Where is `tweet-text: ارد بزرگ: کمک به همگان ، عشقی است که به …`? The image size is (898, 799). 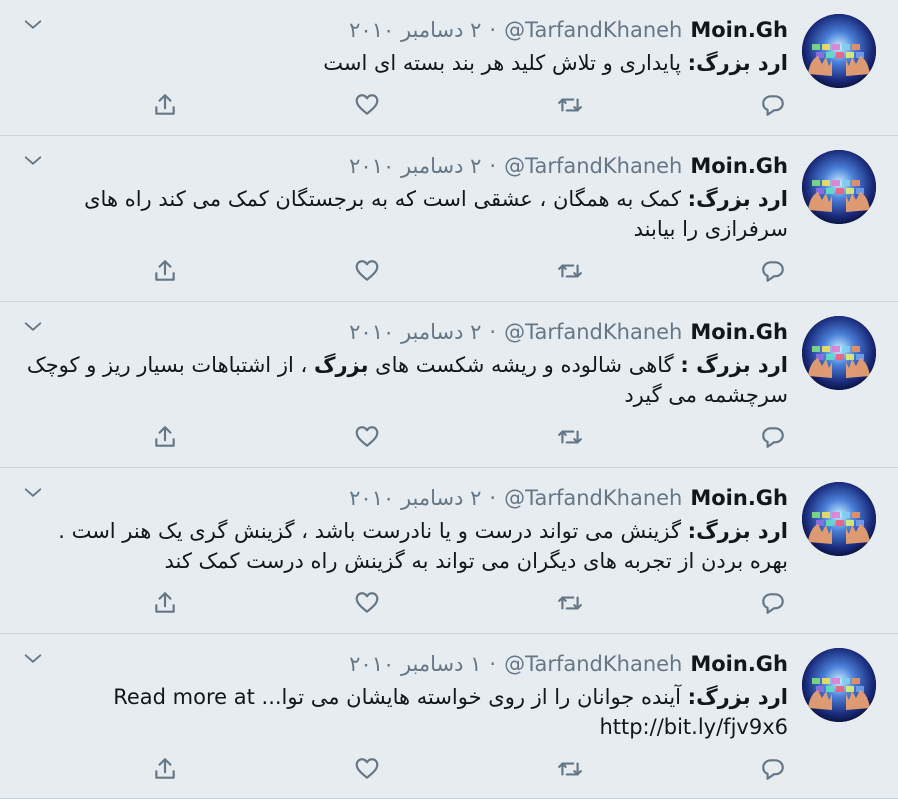
tweet-text: ارد بزرگ: کمک به همگان ، عشقی است که به … is located at coordinates (403, 214).